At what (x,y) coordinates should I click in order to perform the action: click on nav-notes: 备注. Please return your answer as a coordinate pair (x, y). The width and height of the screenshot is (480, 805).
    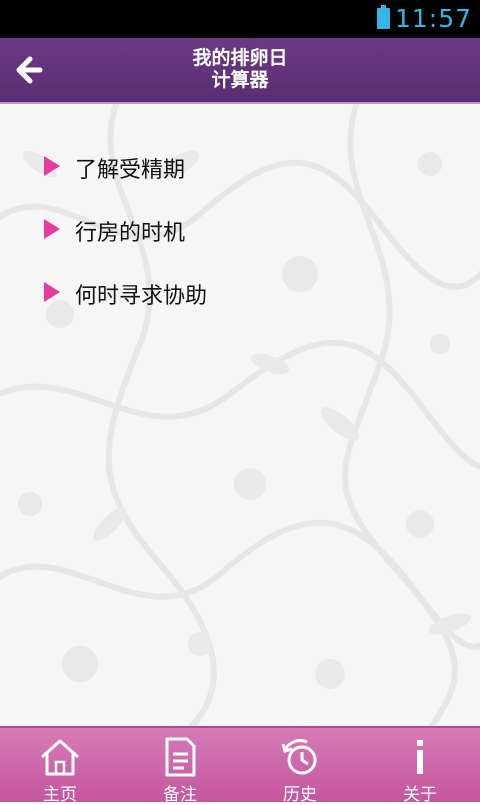
    Looking at the image, I should click on (180, 766).